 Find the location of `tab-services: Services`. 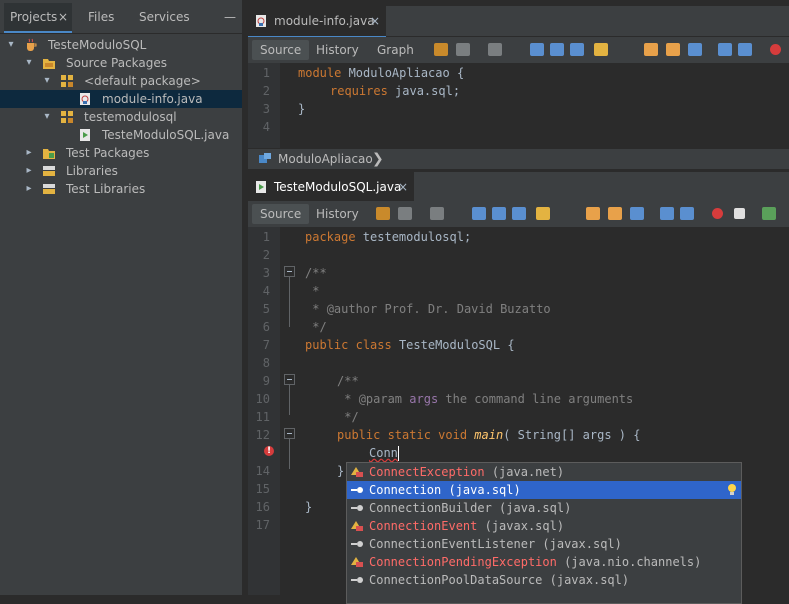

tab-services: Services is located at coordinates (169, 17).